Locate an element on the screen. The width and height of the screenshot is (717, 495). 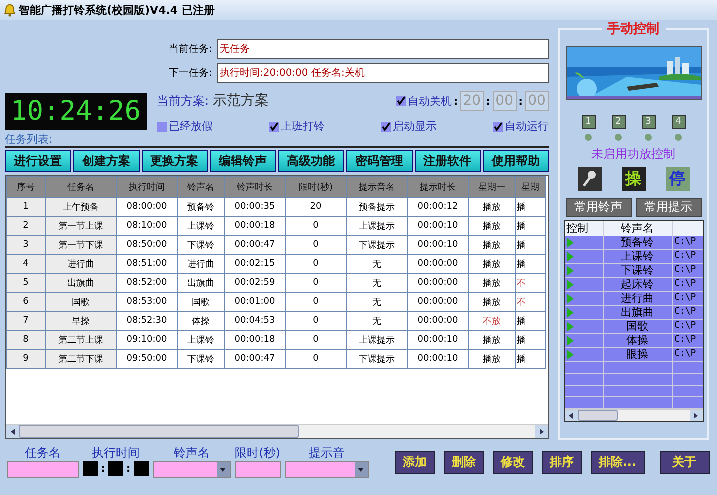
toolbar-button: 进行设置 is located at coordinates (38, 161).